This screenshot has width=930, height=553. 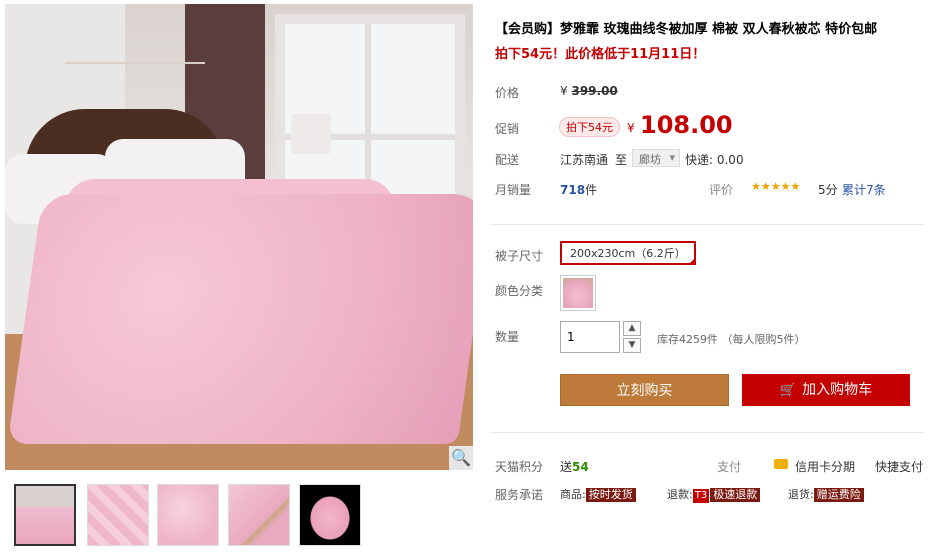 I want to click on quantity-increase-icon: ▲, so click(x=632, y=328).